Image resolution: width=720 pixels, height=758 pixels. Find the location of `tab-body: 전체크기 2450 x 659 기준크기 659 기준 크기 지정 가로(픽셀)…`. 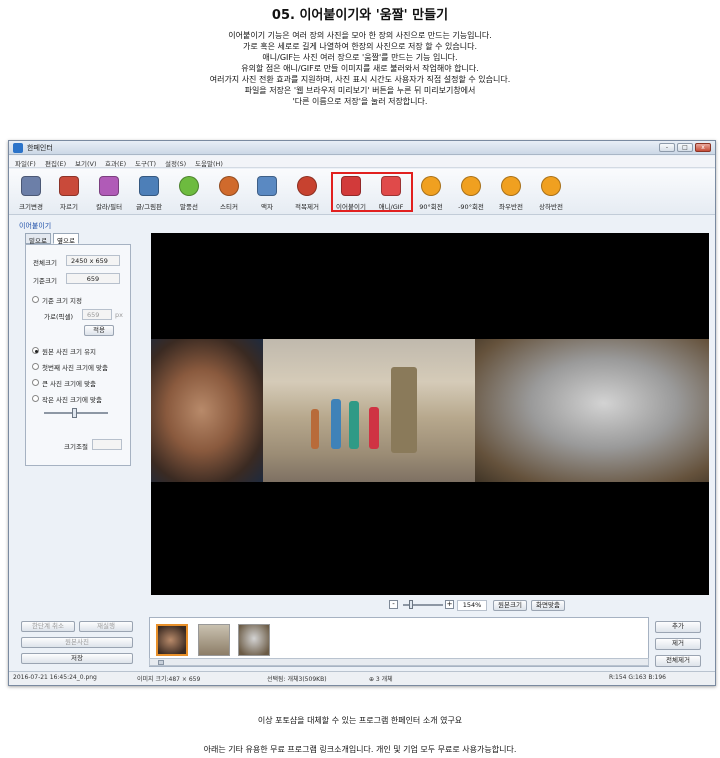

tab-body: 전체크기 2450 x 659 기준크기 659 기준 크기 지정 가로(픽셀)… is located at coordinates (78, 355).